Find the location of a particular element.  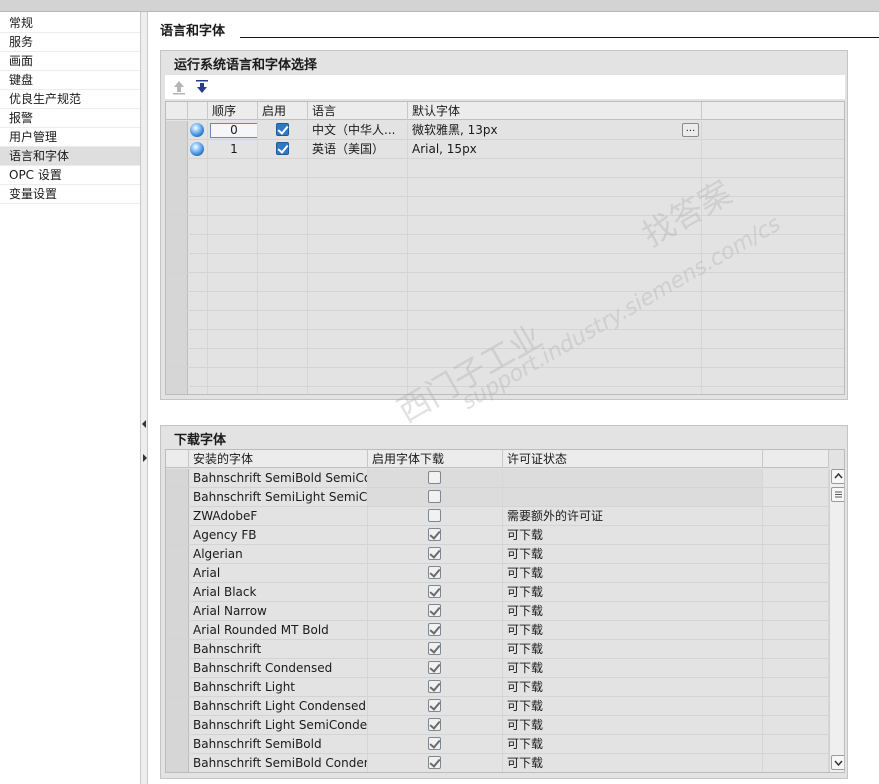

collapse-left-icon is located at coordinates (144, 424).